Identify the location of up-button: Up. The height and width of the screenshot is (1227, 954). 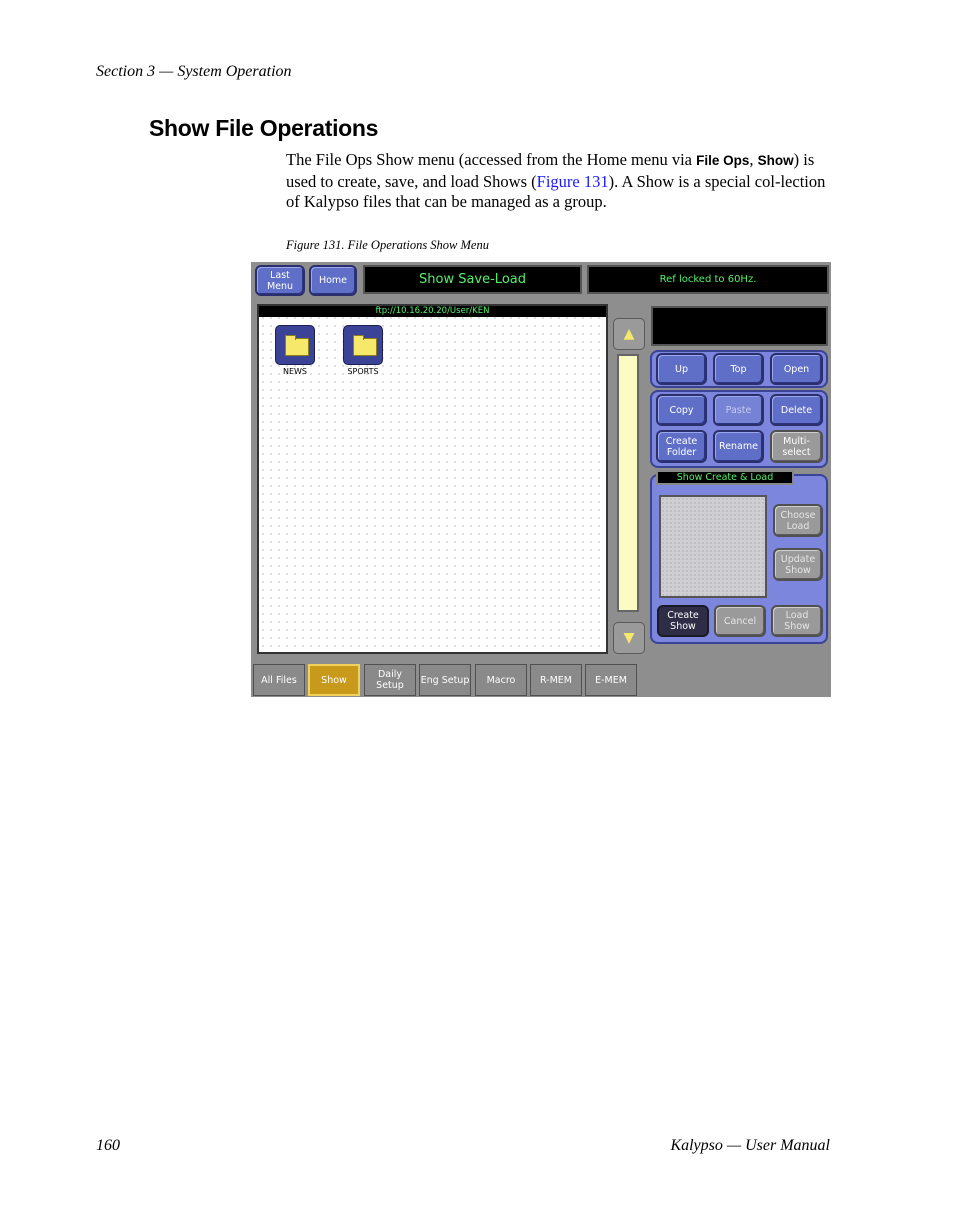
(681, 369).